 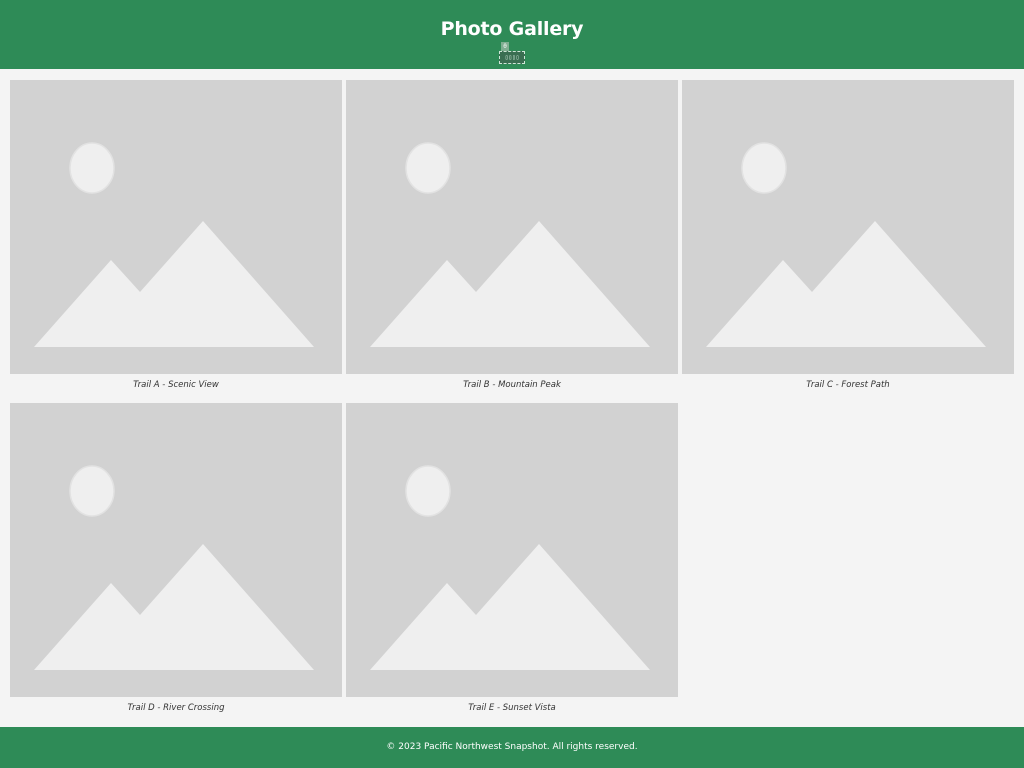 I want to click on page-title: Photo Gallery, so click(x=512, y=29).